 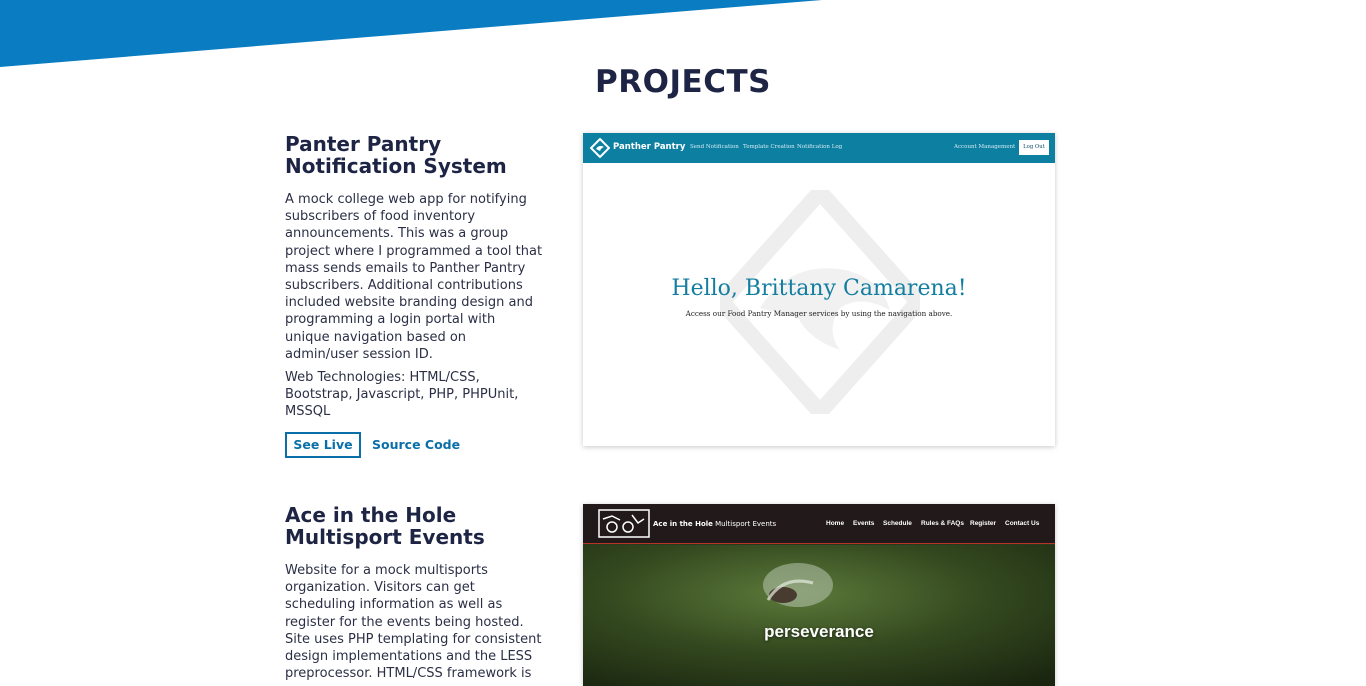 What do you see at coordinates (835, 523) in the screenshot?
I see `screenshot-nav-home: Home` at bounding box center [835, 523].